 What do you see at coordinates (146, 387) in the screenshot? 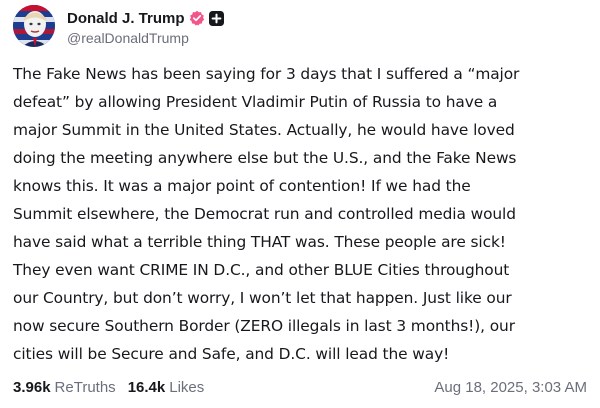
I see `likes-count: 16.4k` at bounding box center [146, 387].